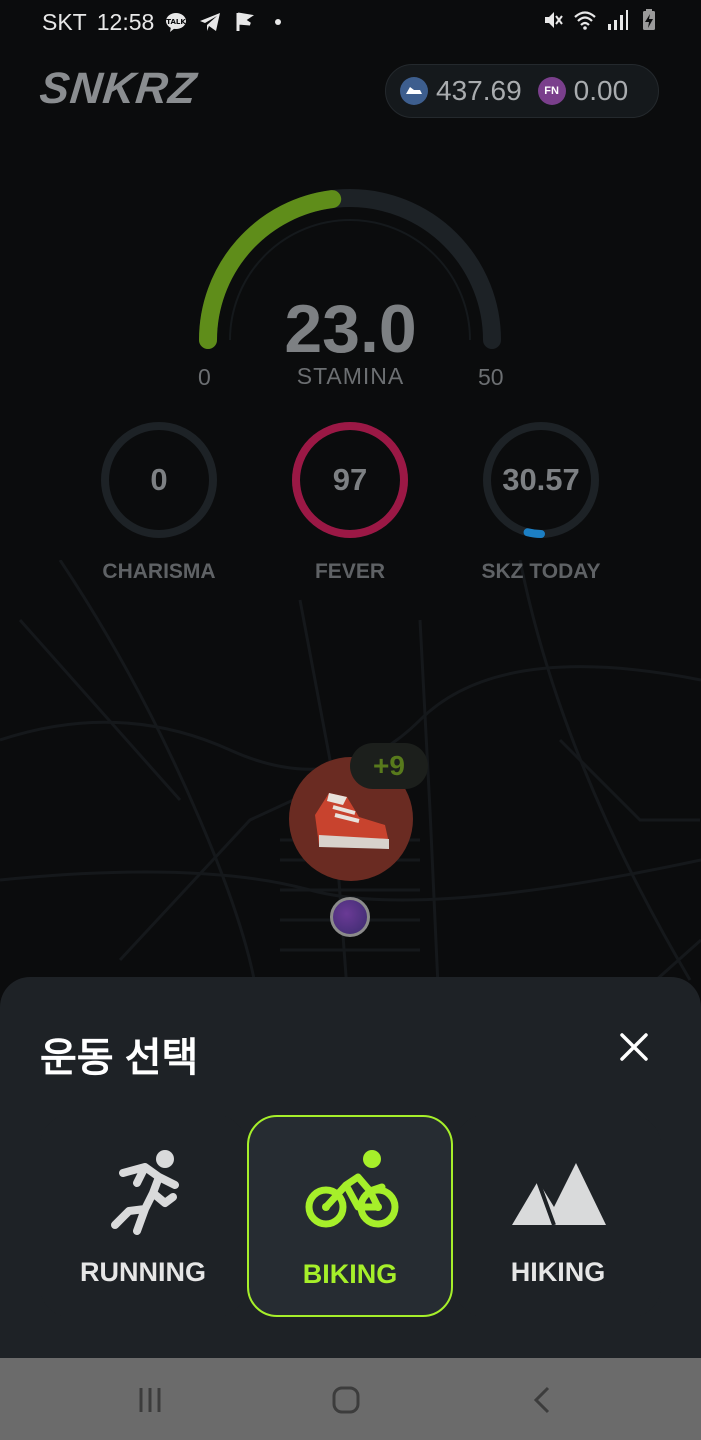 The width and height of the screenshot is (701, 1440). I want to click on skz-today-label: SKZ TODAY, so click(541, 571).